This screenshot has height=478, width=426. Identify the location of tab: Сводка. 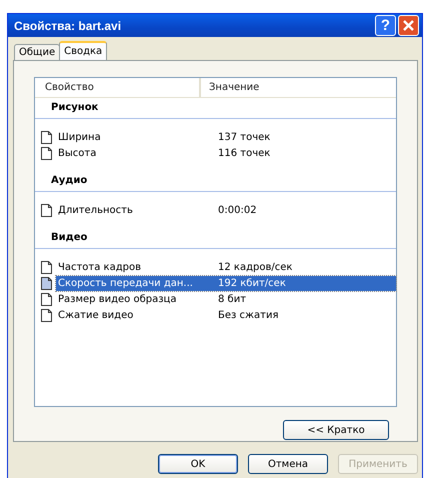
(83, 50).